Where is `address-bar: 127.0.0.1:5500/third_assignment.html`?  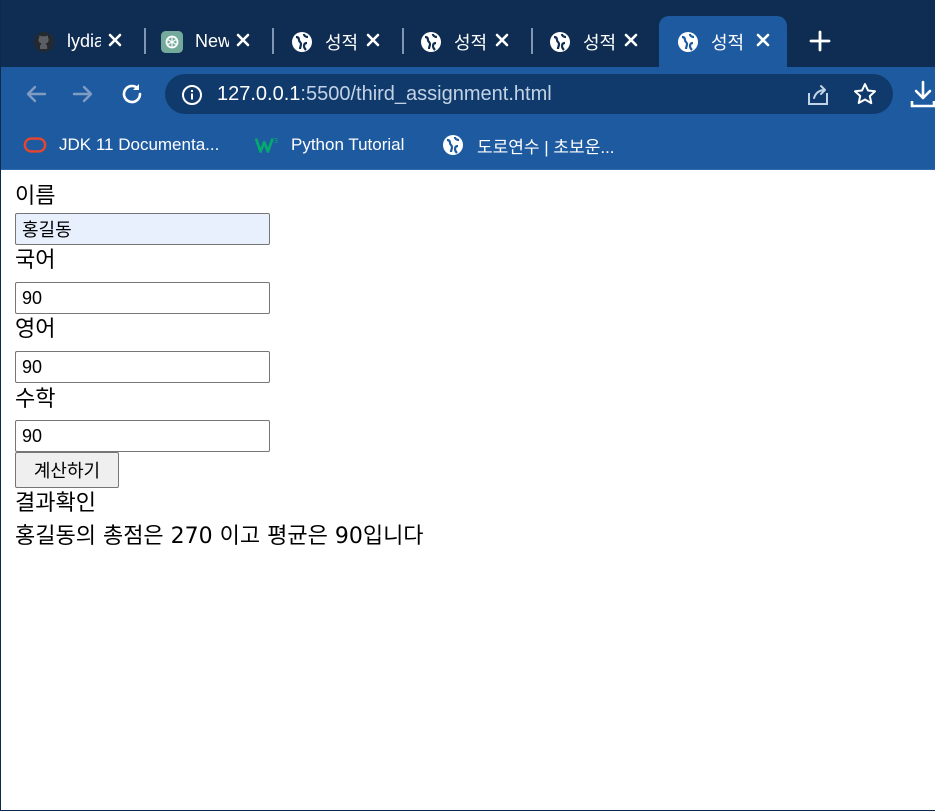 address-bar: 127.0.0.1:5500/third_assignment.html is located at coordinates (529, 94).